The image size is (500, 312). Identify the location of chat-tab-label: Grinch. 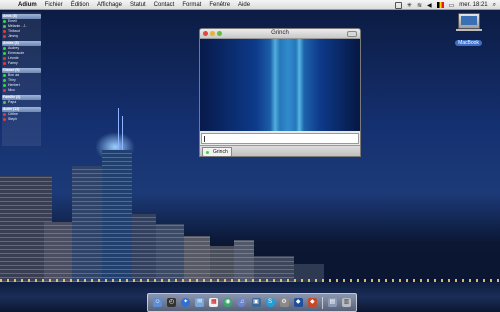
(220, 152).